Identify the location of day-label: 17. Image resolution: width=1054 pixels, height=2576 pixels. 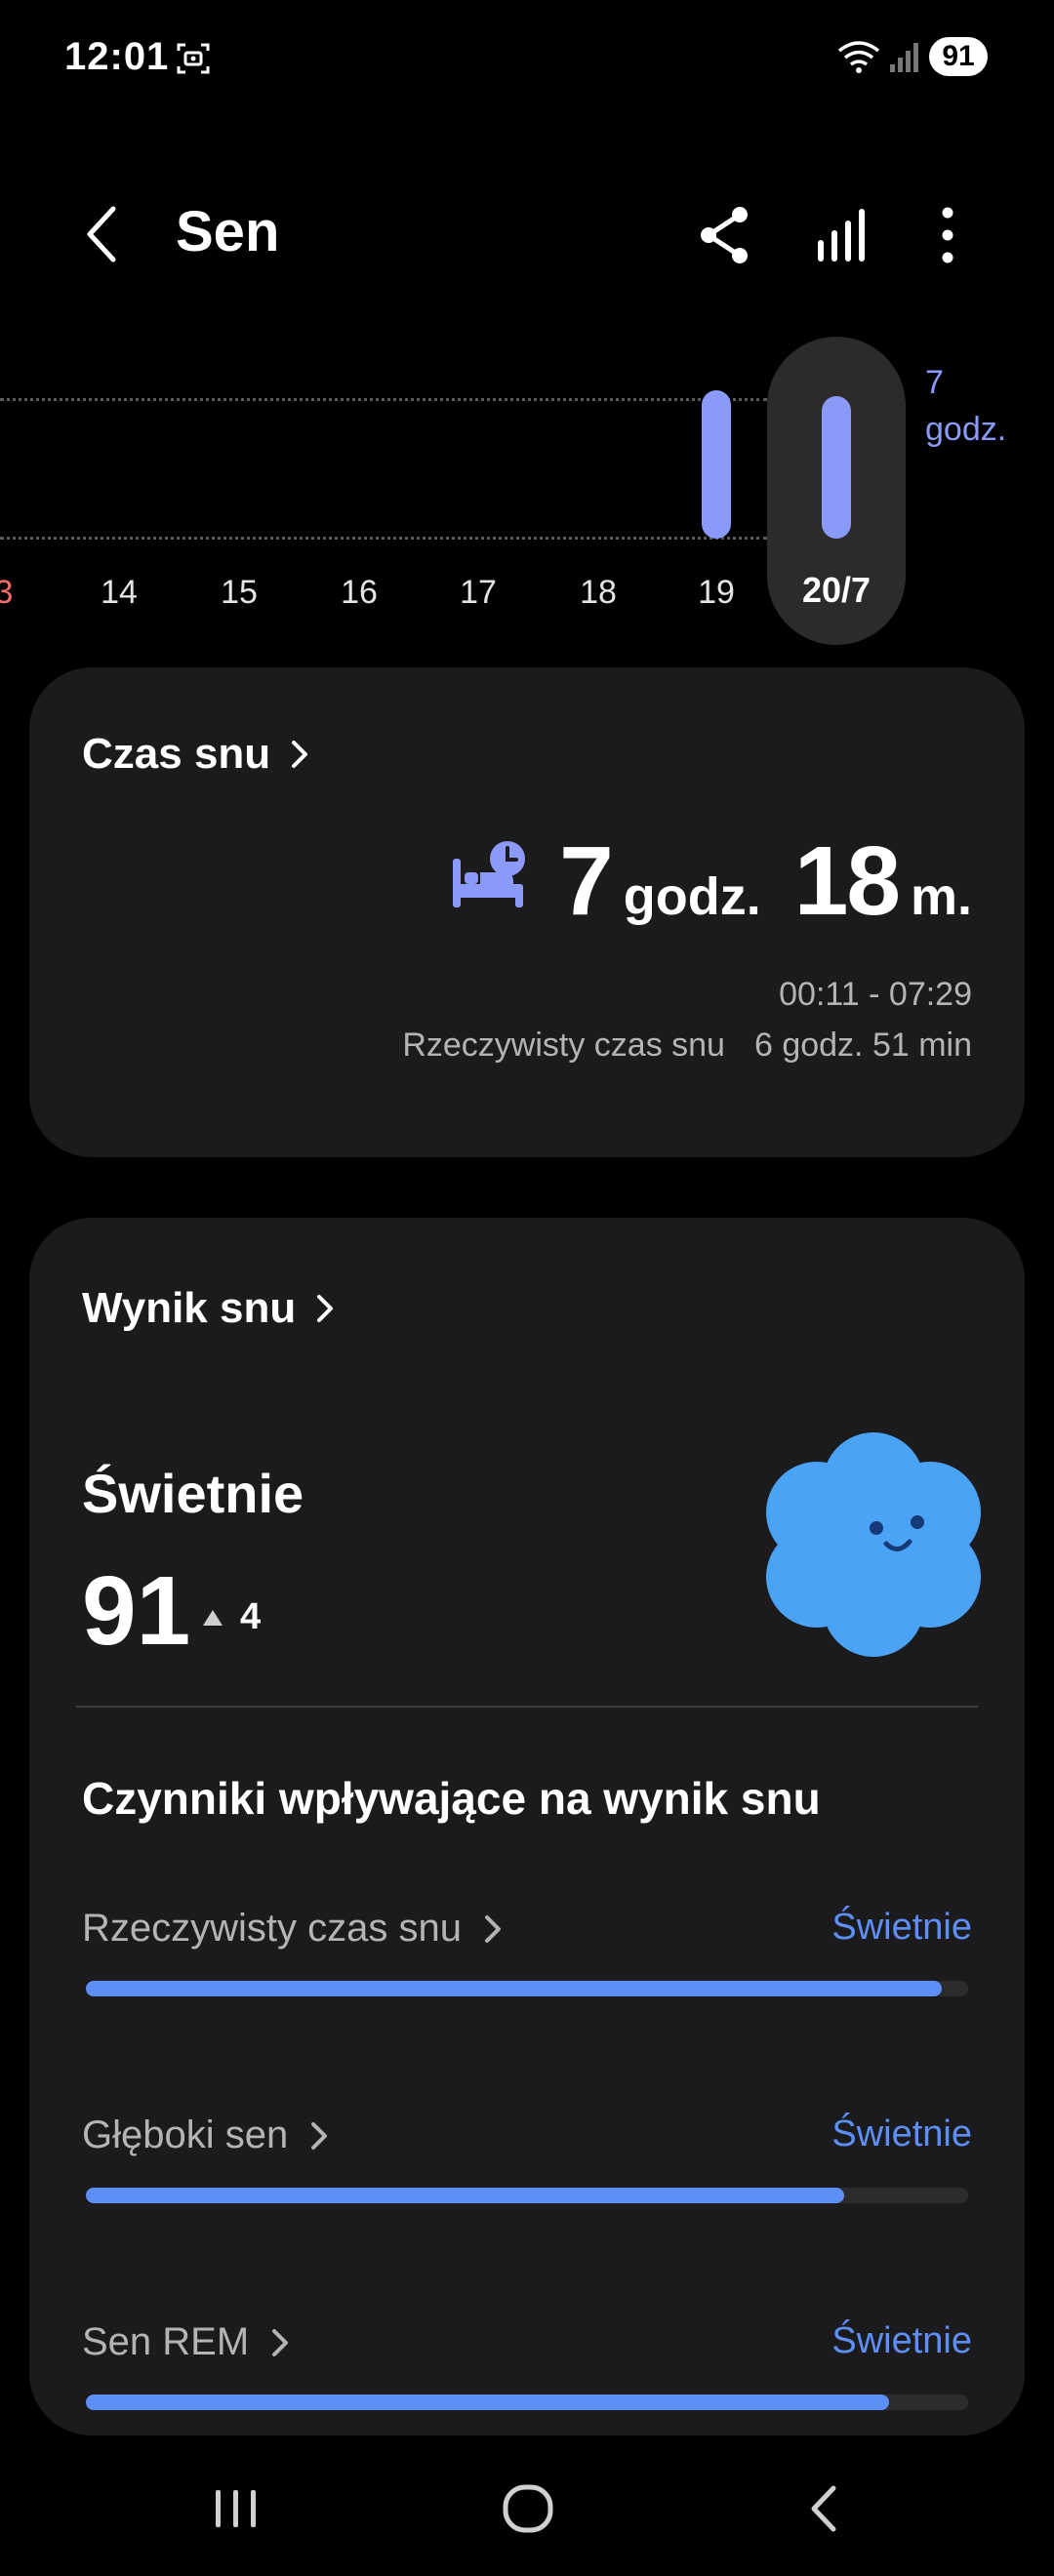
(478, 593).